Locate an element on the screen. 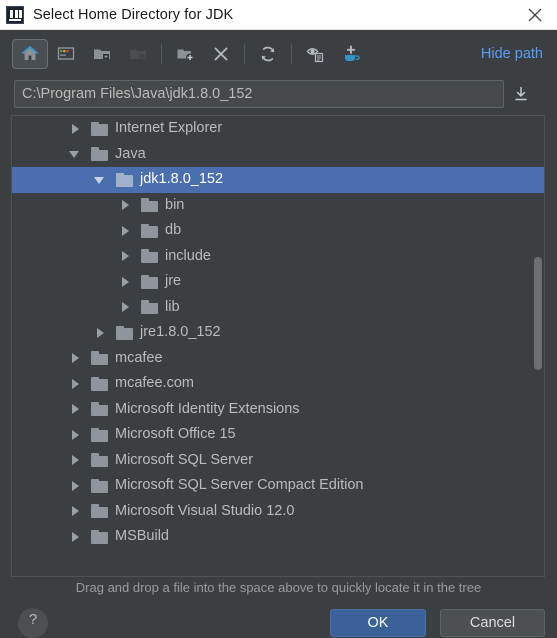 Image resolution: width=557 pixels, height=638 pixels. close-window-button is located at coordinates (535, 15).